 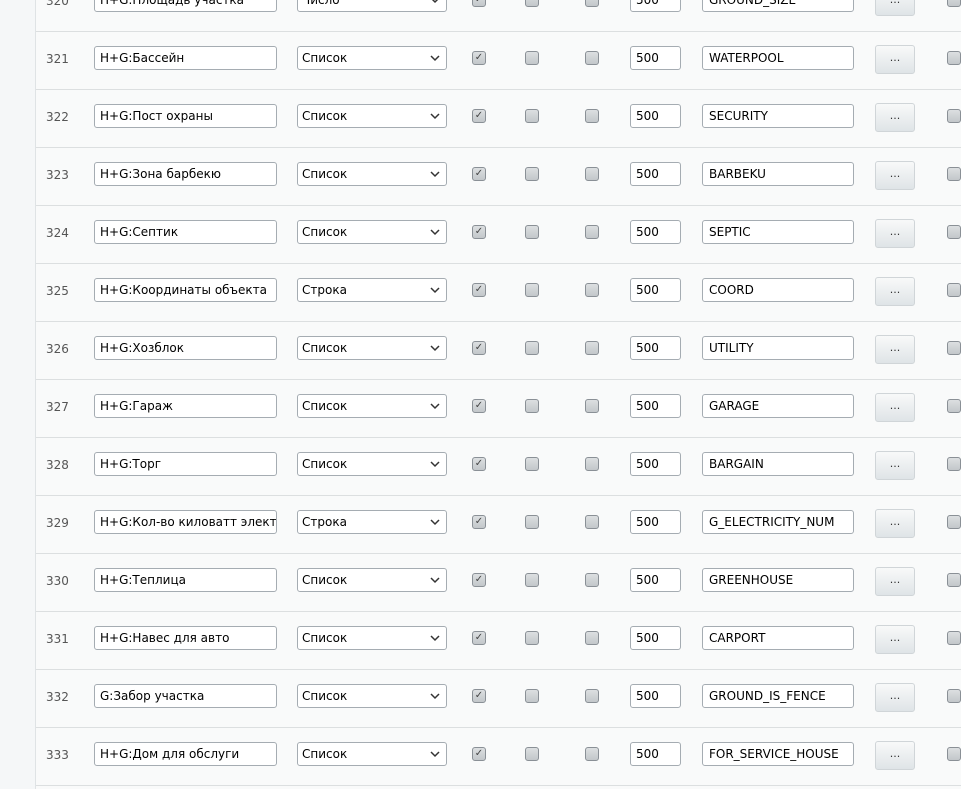 I want to click on property-code-input: BARBEKU, so click(x=778, y=174).